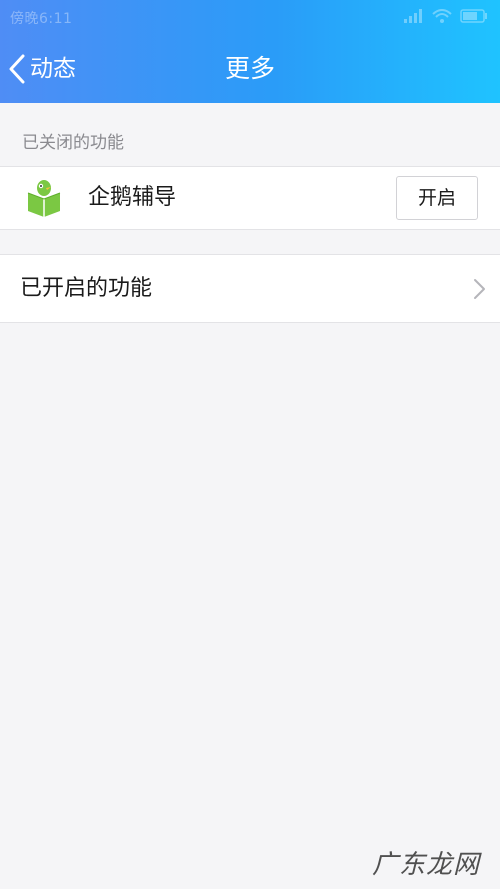 This screenshot has height=889, width=500. What do you see at coordinates (250, 288) in the screenshot?
I see `opened-features-row: 已开启的功能` at bounding box center [250, 288].